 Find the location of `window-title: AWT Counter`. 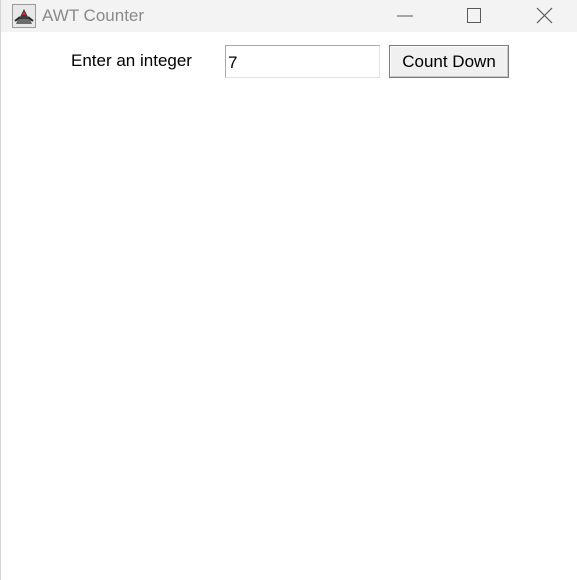

window-title: AWT Counter is located at coordinates (93, 15).